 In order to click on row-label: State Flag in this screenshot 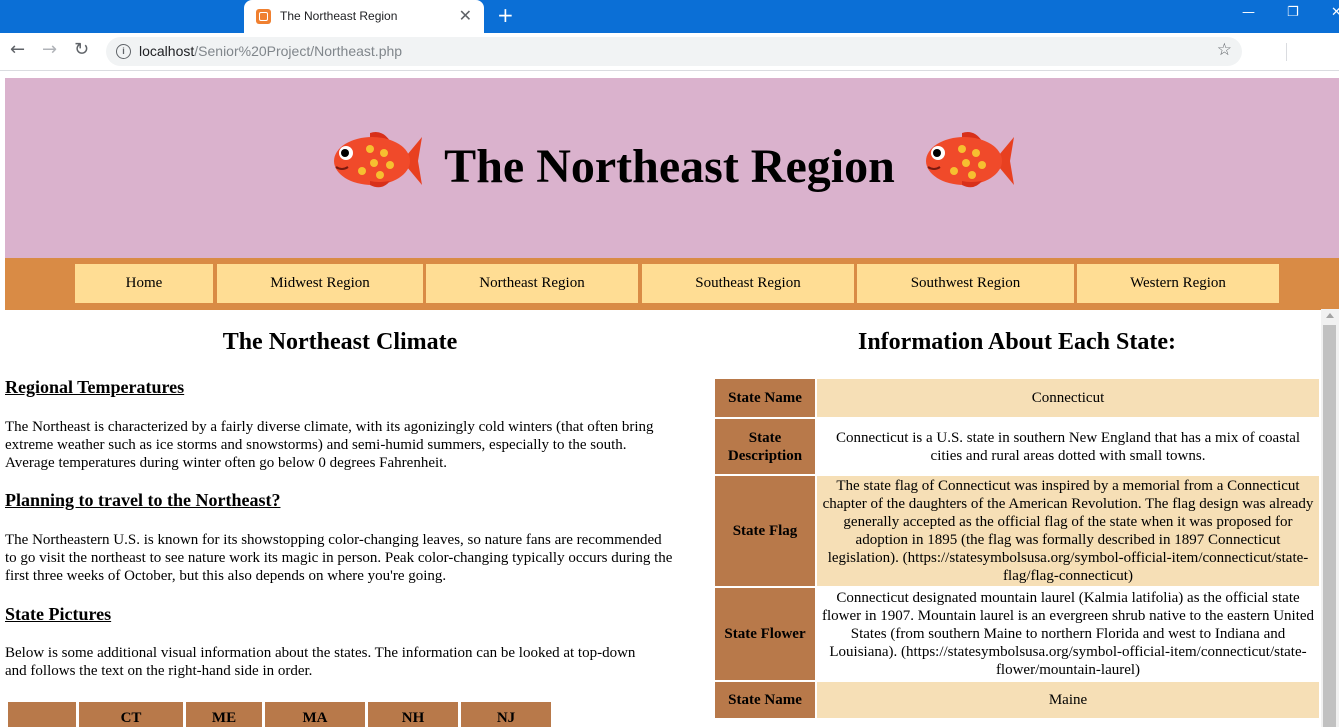, I will do `click(765, 531)`.